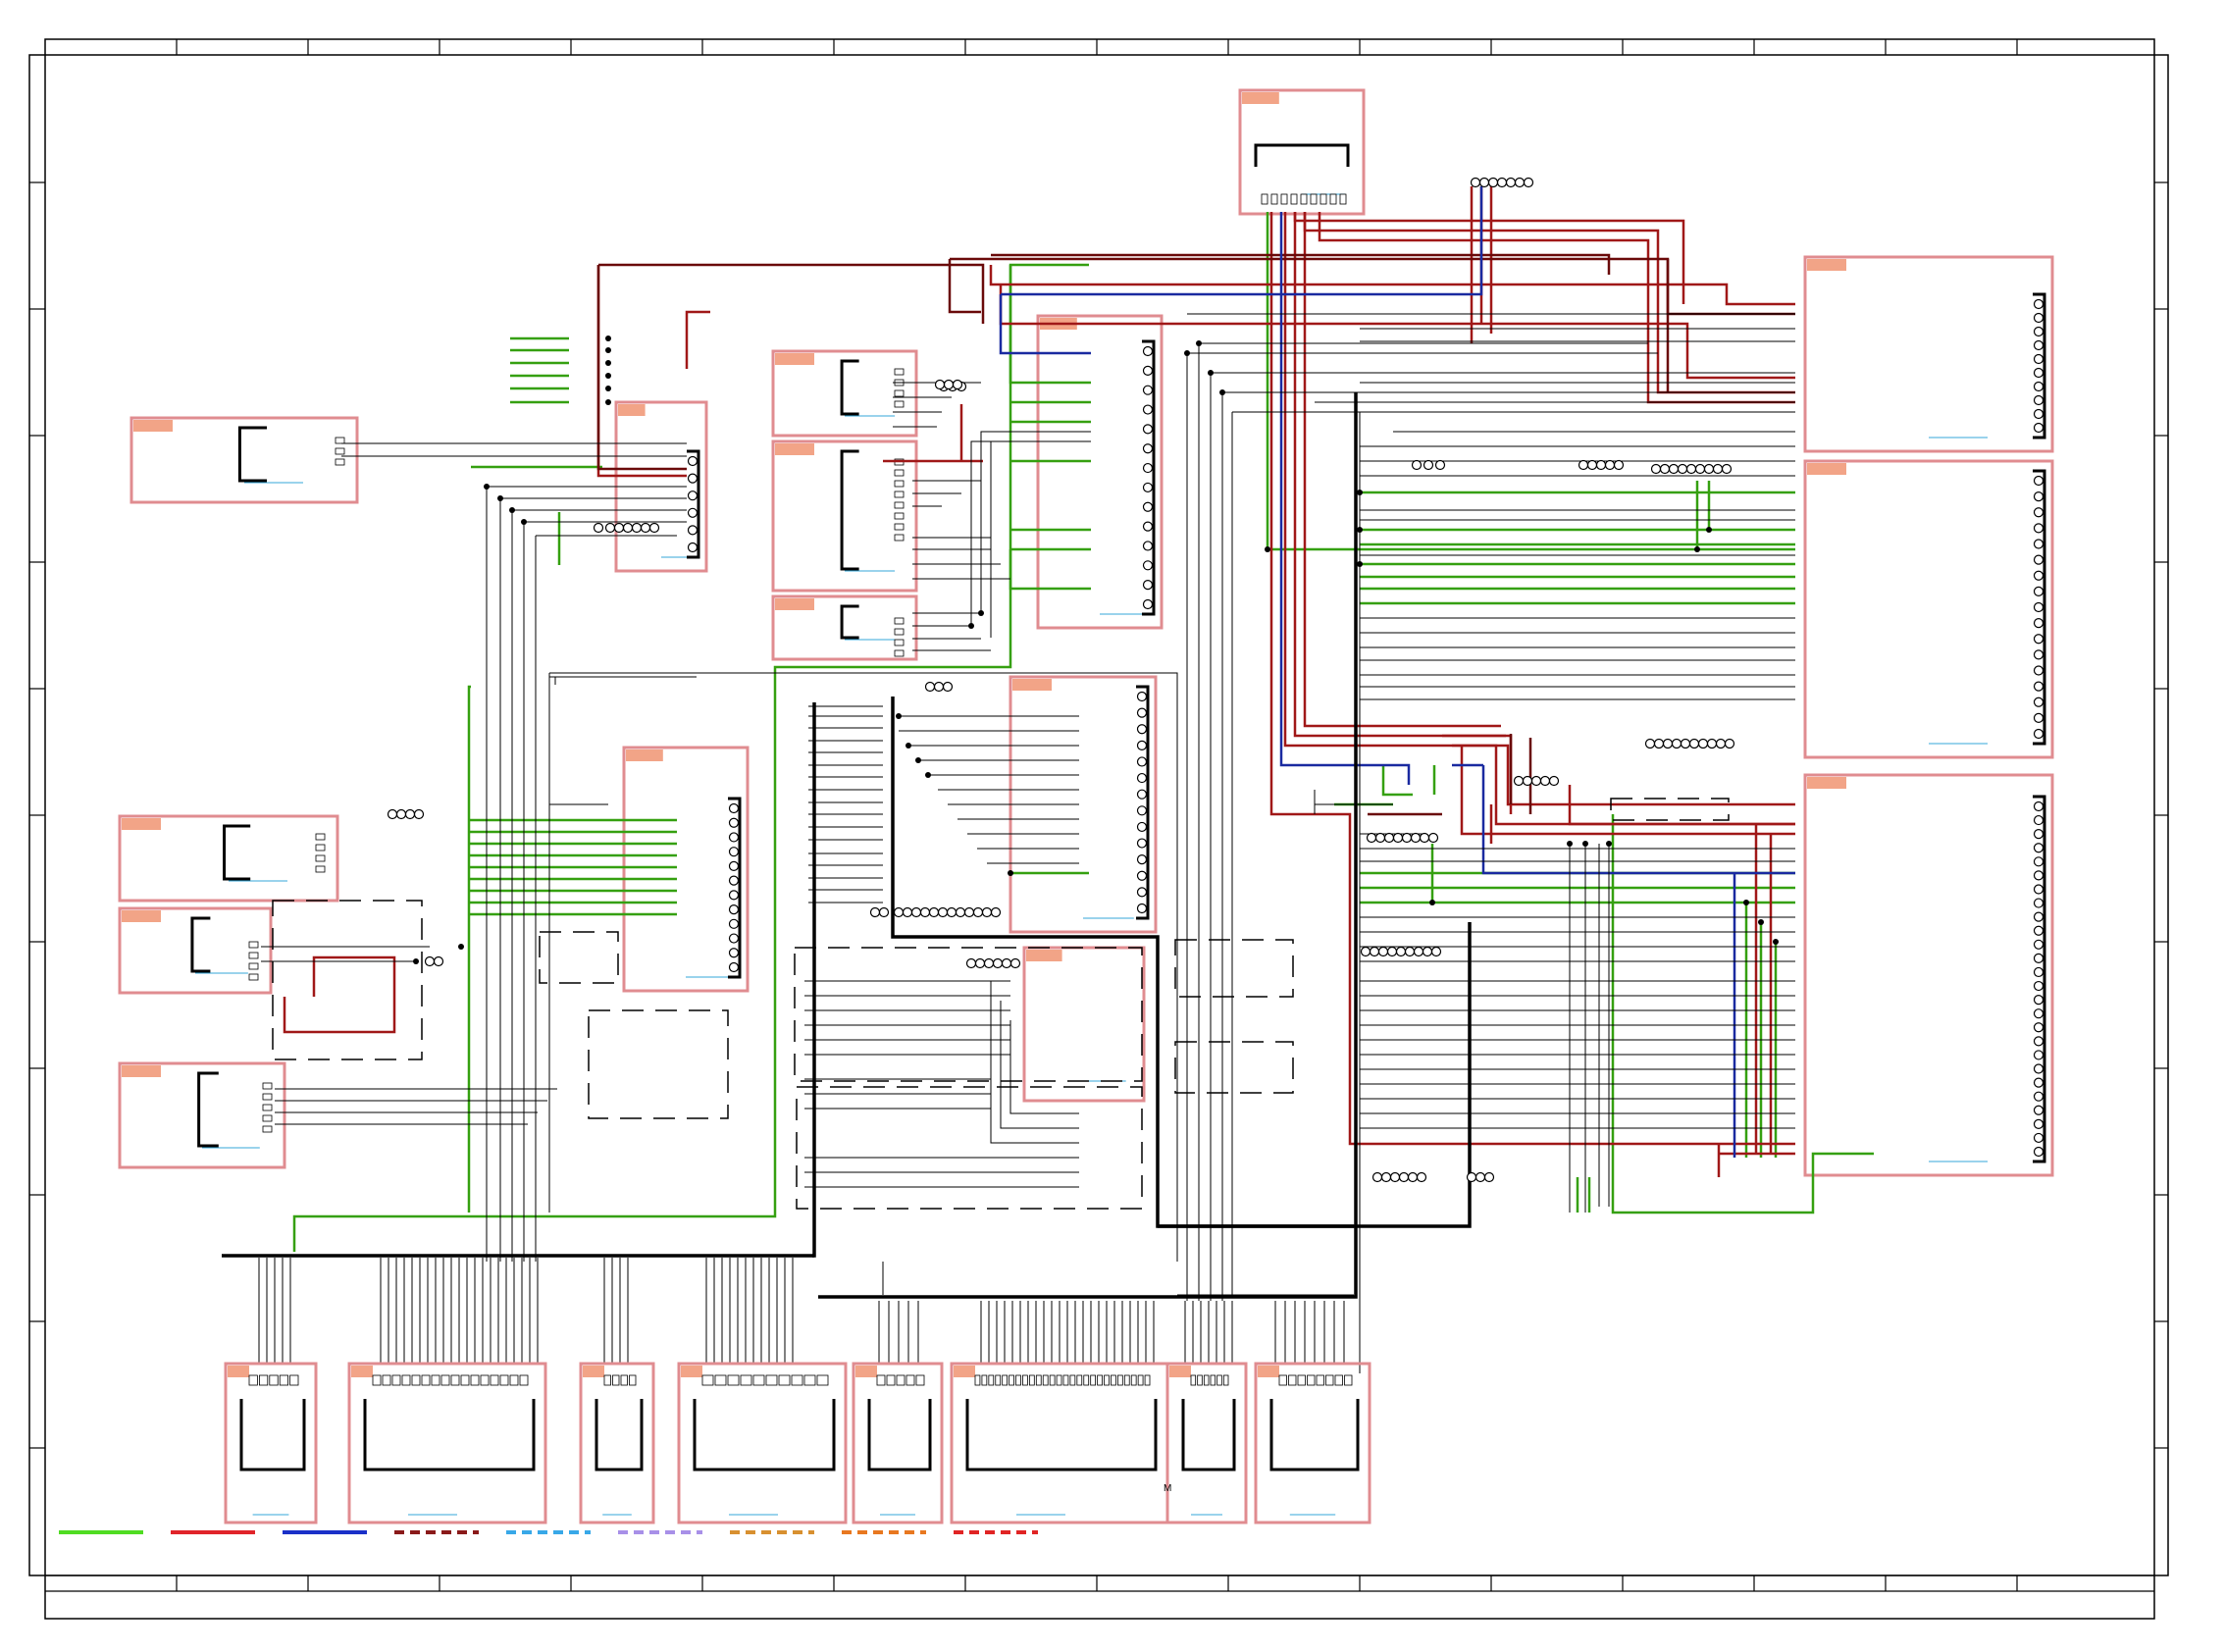 This screenshot has width=2225, height=1652. I want to click on bottom-connector-pins, so click(797, 1443).